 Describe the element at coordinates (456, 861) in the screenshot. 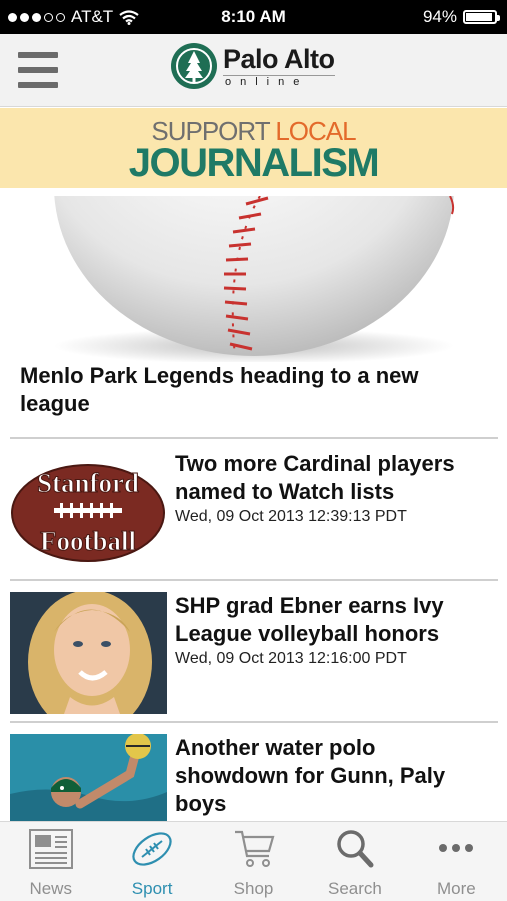

I see `tab-more: More` at that location.